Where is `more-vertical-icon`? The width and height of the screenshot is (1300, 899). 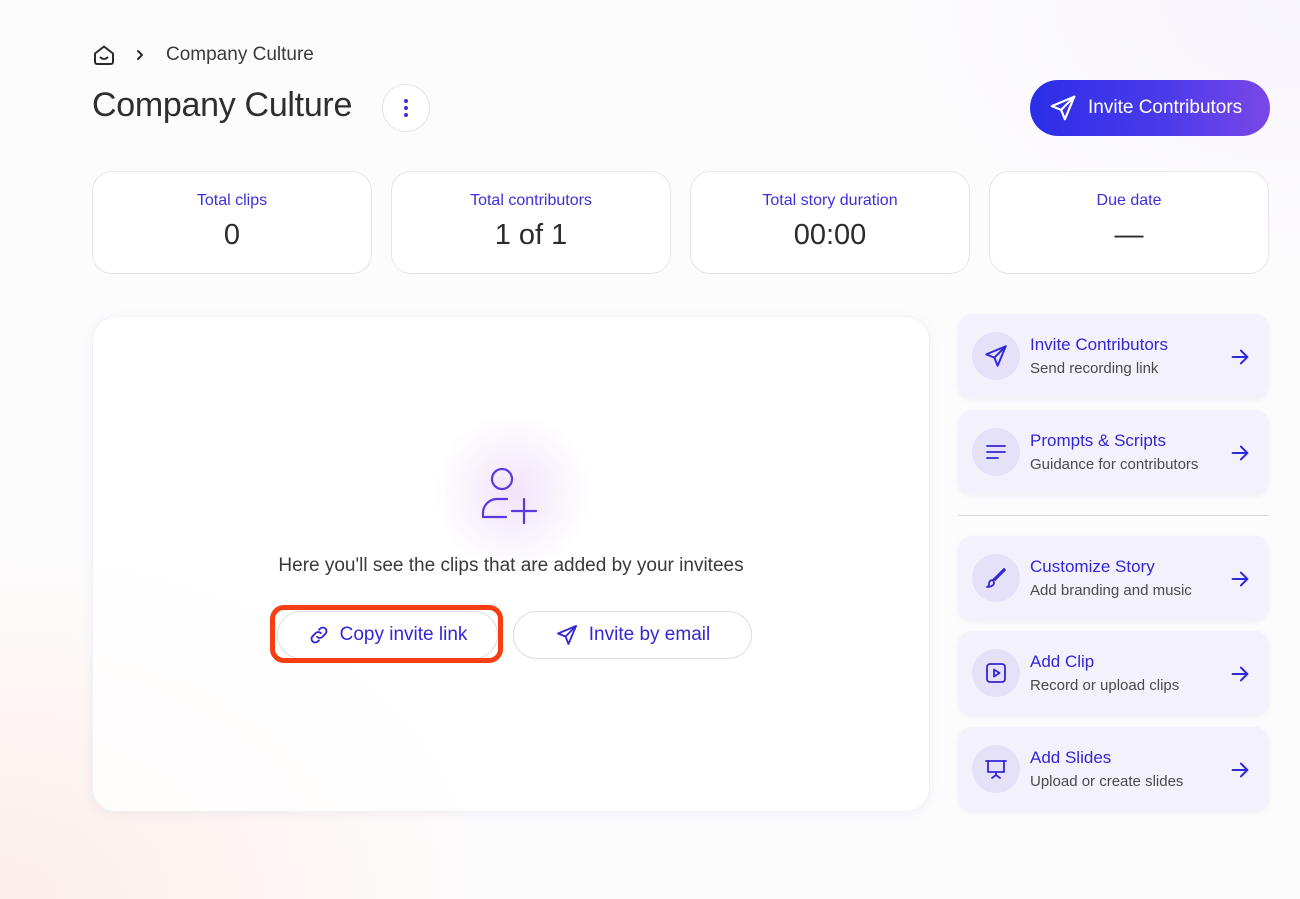
more-vertical-icon is located at coordinates (406, 108).